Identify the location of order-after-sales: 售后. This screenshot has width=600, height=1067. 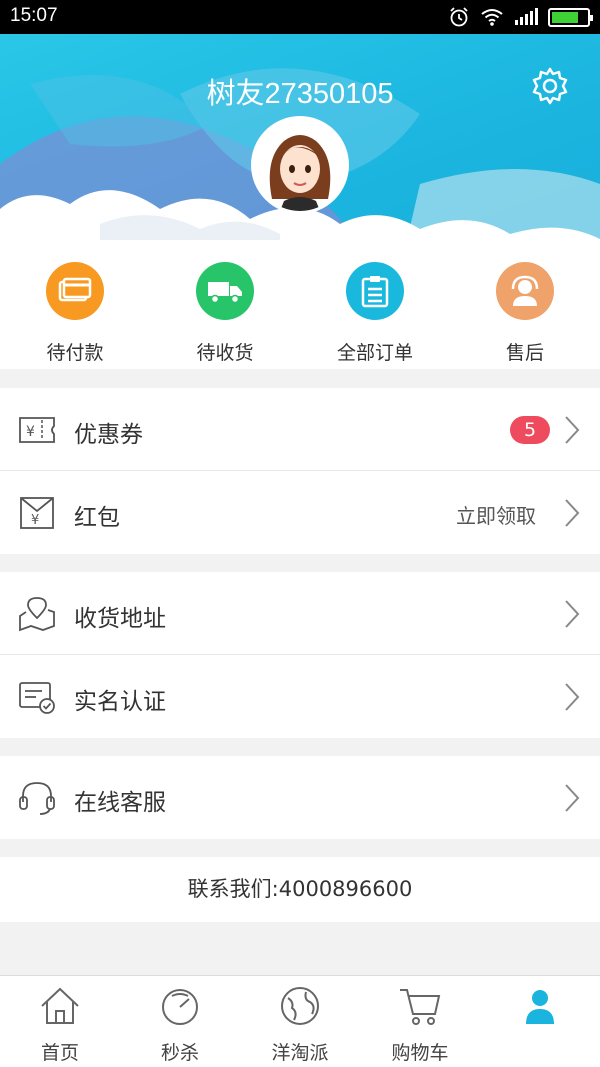
(525, 313).